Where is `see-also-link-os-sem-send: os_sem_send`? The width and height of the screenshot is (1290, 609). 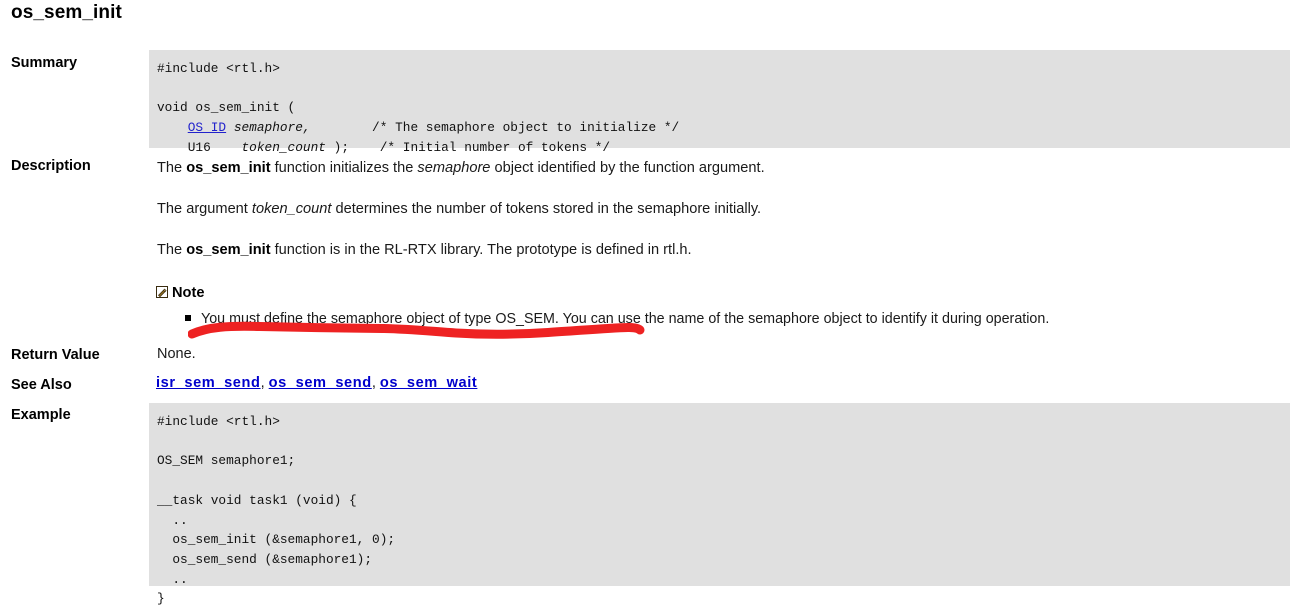 see-also-link-os-sem-send: os_sem_send is located at coordinates (320, 383).